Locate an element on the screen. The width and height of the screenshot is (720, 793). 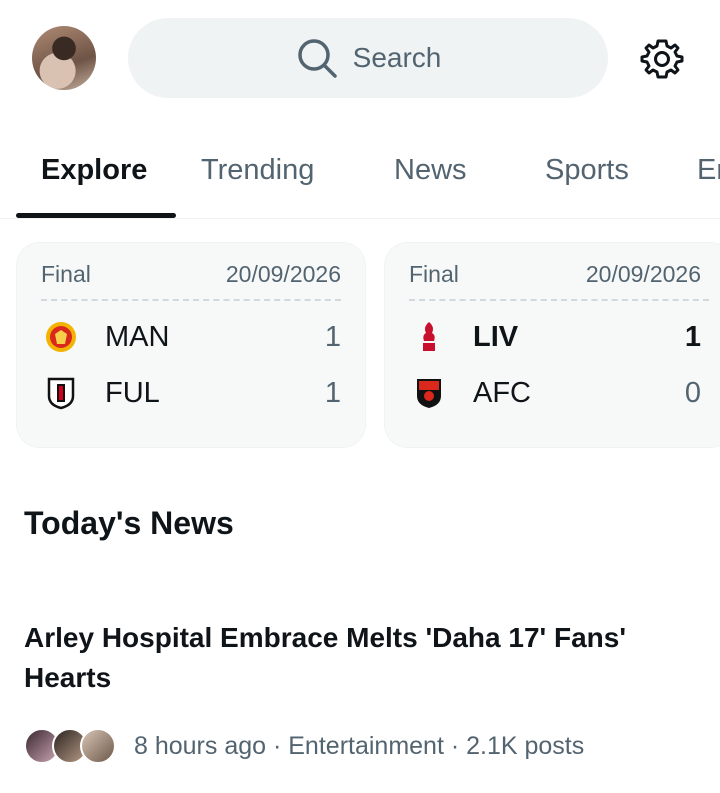
team-row-home: MAN 1 is located at coordinates (191, 337).